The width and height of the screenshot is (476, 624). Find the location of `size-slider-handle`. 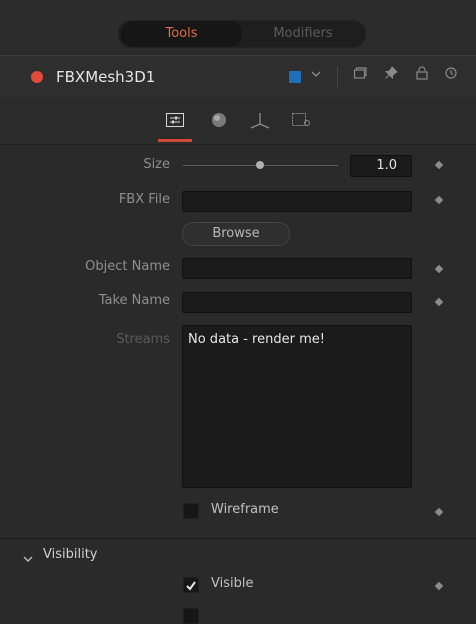

size-slider-handle is located at coordinates (260, 165).